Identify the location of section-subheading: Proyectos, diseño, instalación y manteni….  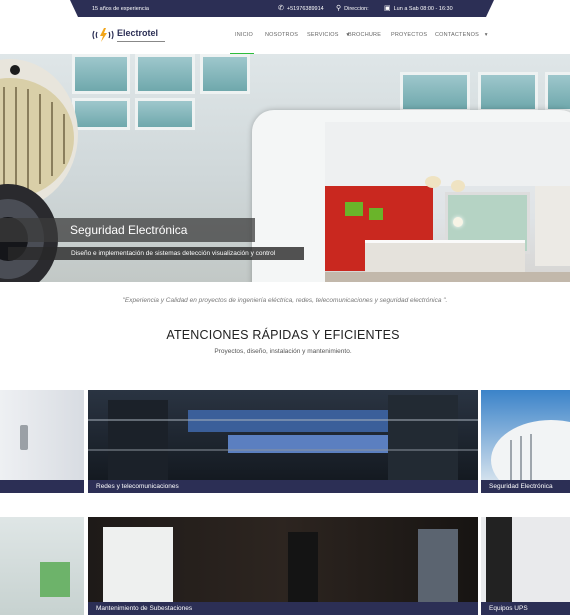
(283, 351).